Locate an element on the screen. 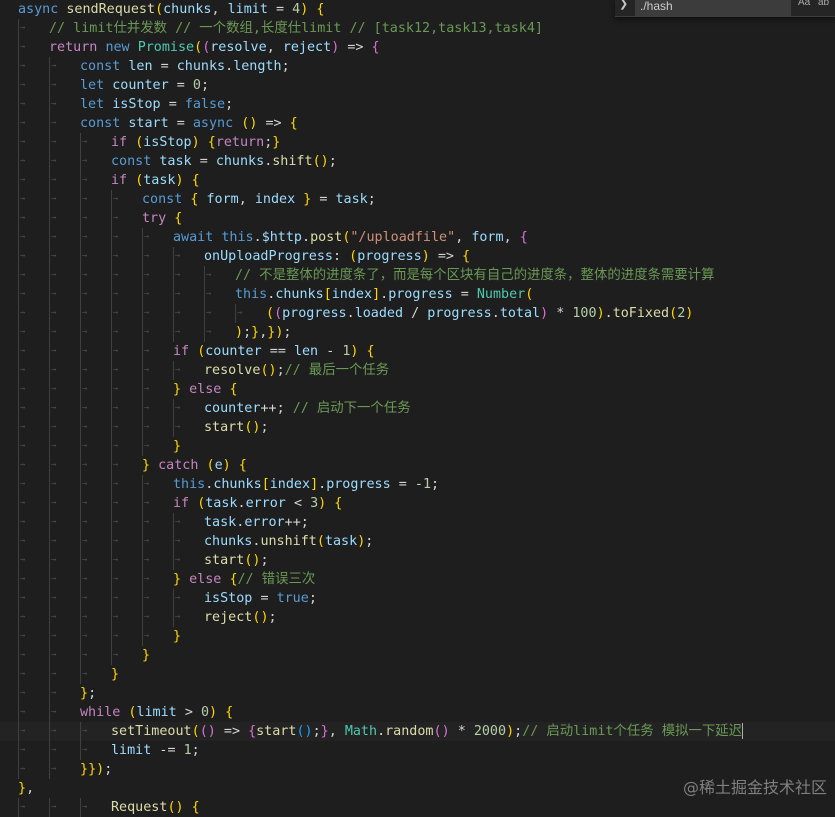  code-line: → → let counter = 0; is located at coordinates (417, 85).